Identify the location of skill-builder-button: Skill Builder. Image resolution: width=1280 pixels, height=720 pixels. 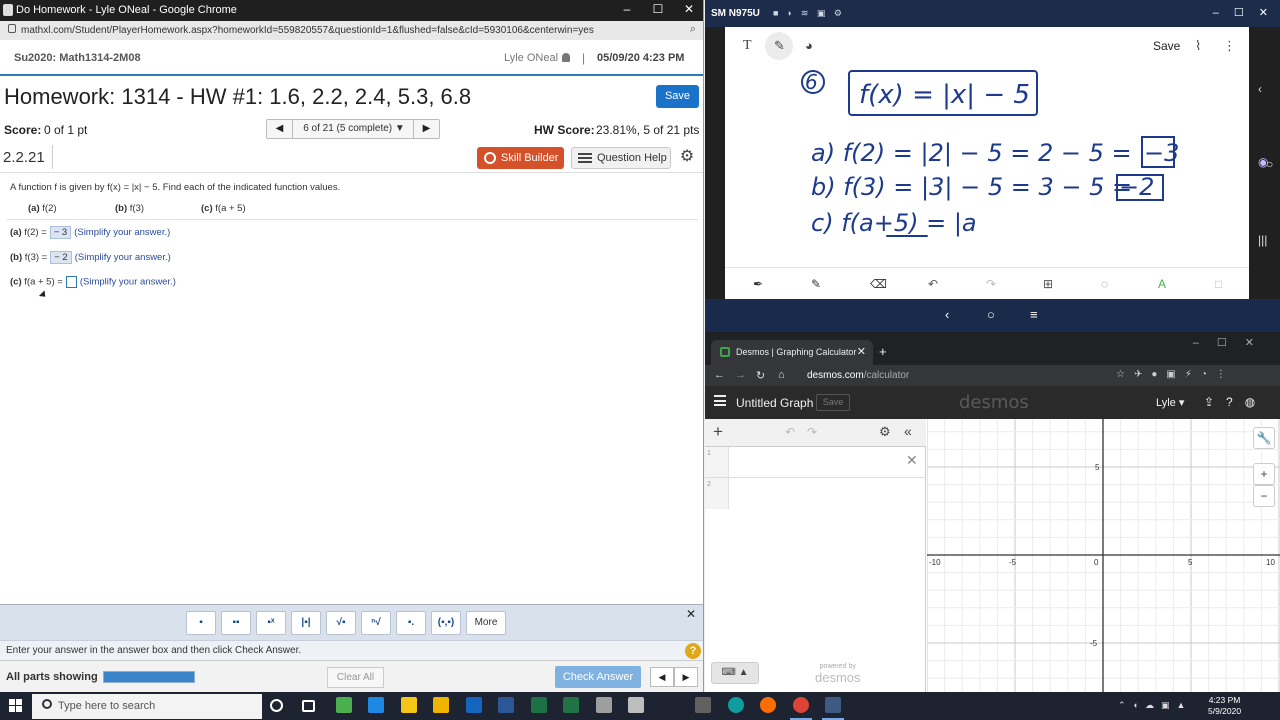
(520, 158).